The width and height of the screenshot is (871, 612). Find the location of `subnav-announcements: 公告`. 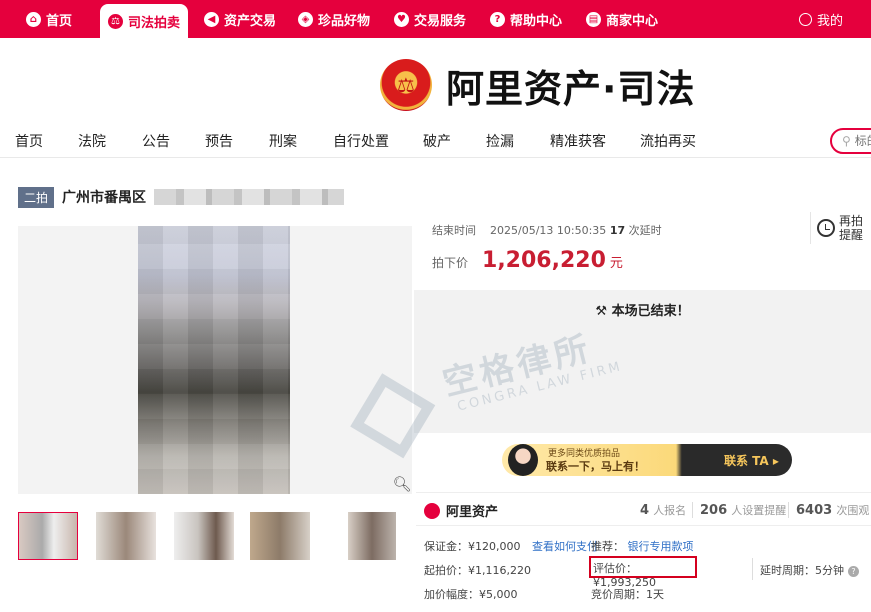

subnav-announcements: 公告 is located at coordinates (156, 141).